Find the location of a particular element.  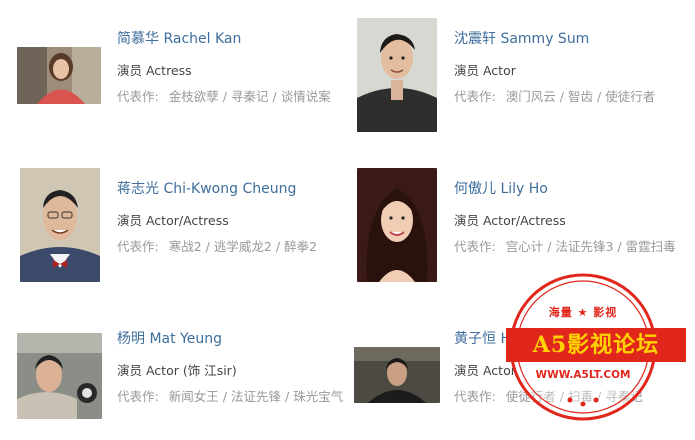

work-link: 法证先锋3 is located at coordinates (584, 246).